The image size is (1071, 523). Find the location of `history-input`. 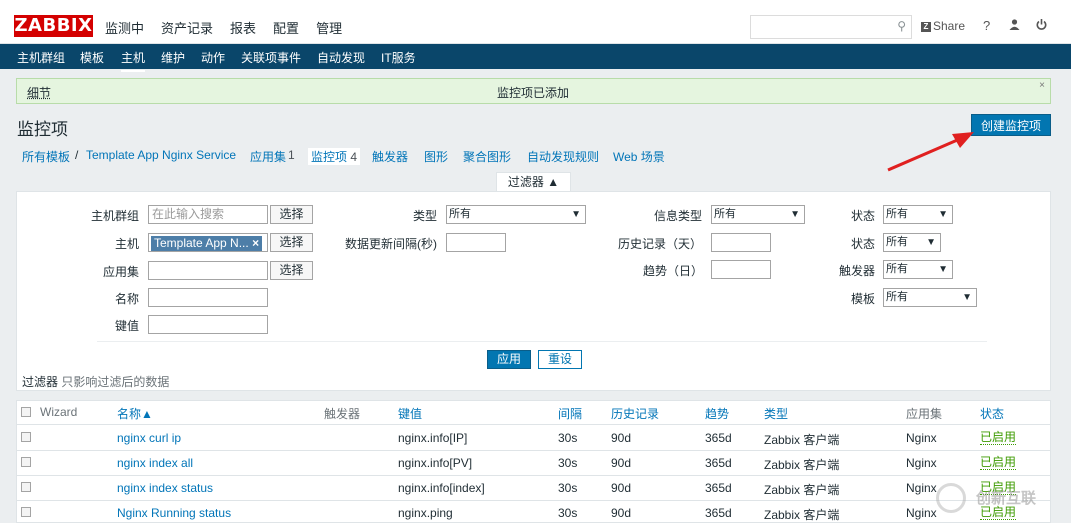

history-input is located at coordinates (741, 242).